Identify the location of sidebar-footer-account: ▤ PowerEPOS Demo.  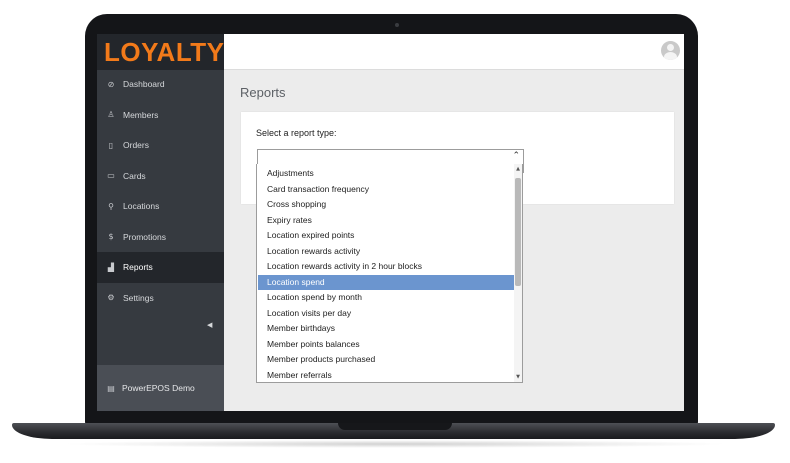
(160, 388).